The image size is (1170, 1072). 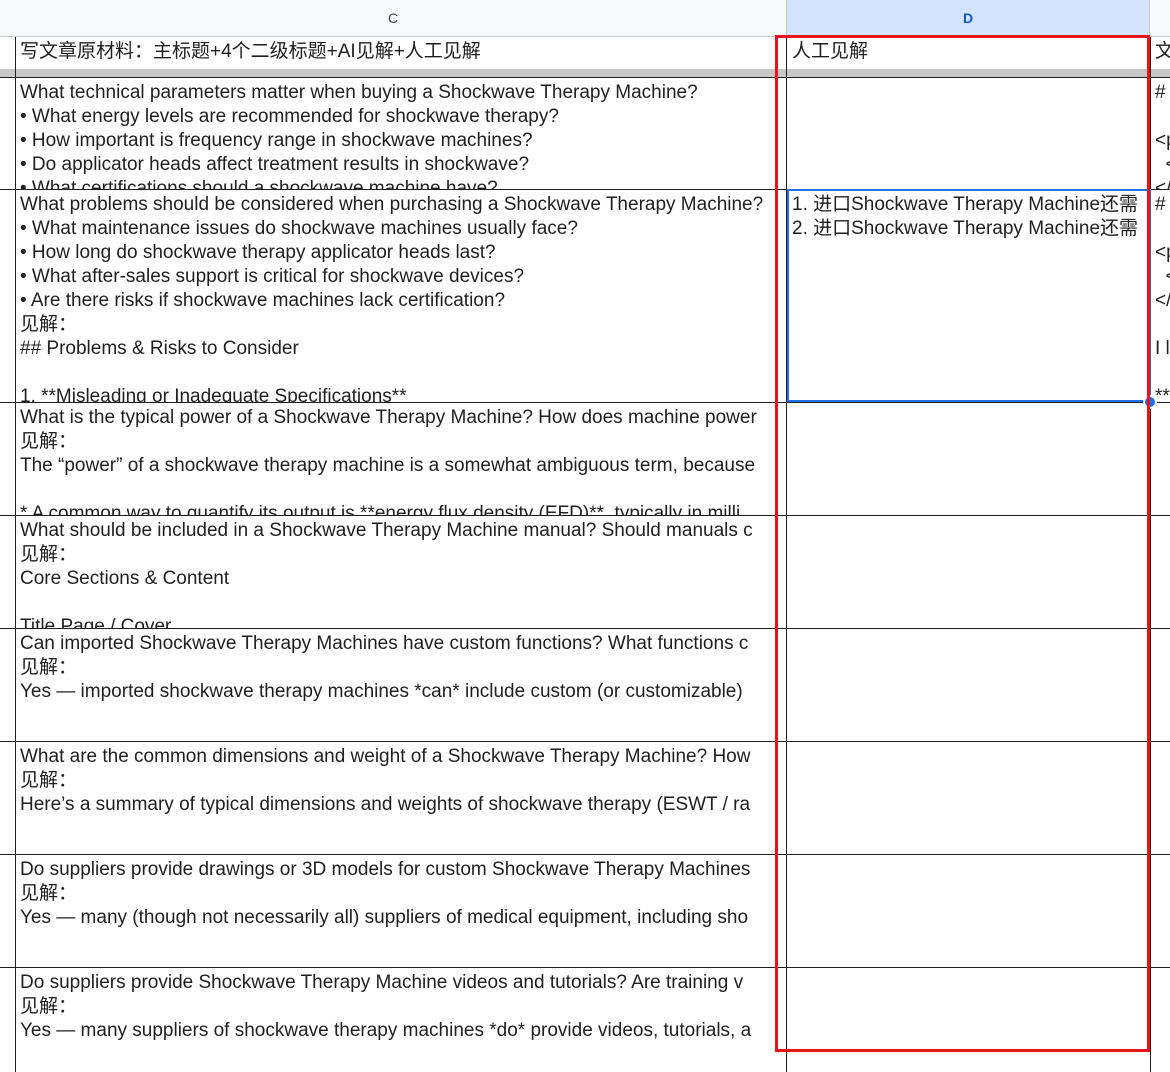 I want to click on column-header-d: D, so click(x=968, y=18).